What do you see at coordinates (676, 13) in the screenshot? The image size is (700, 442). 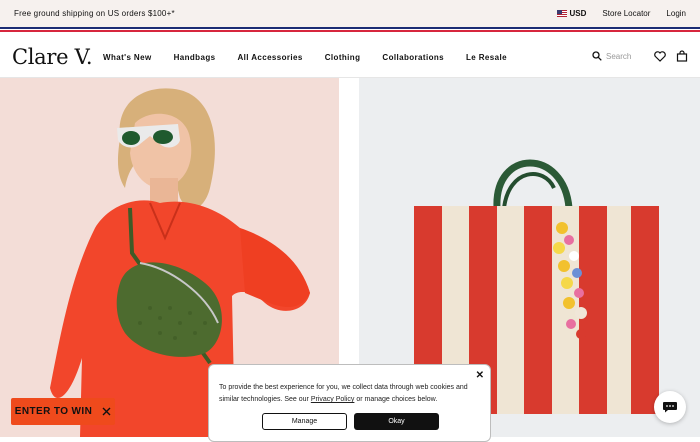 I see `login-link: Login` at bounding box center [676, 13].